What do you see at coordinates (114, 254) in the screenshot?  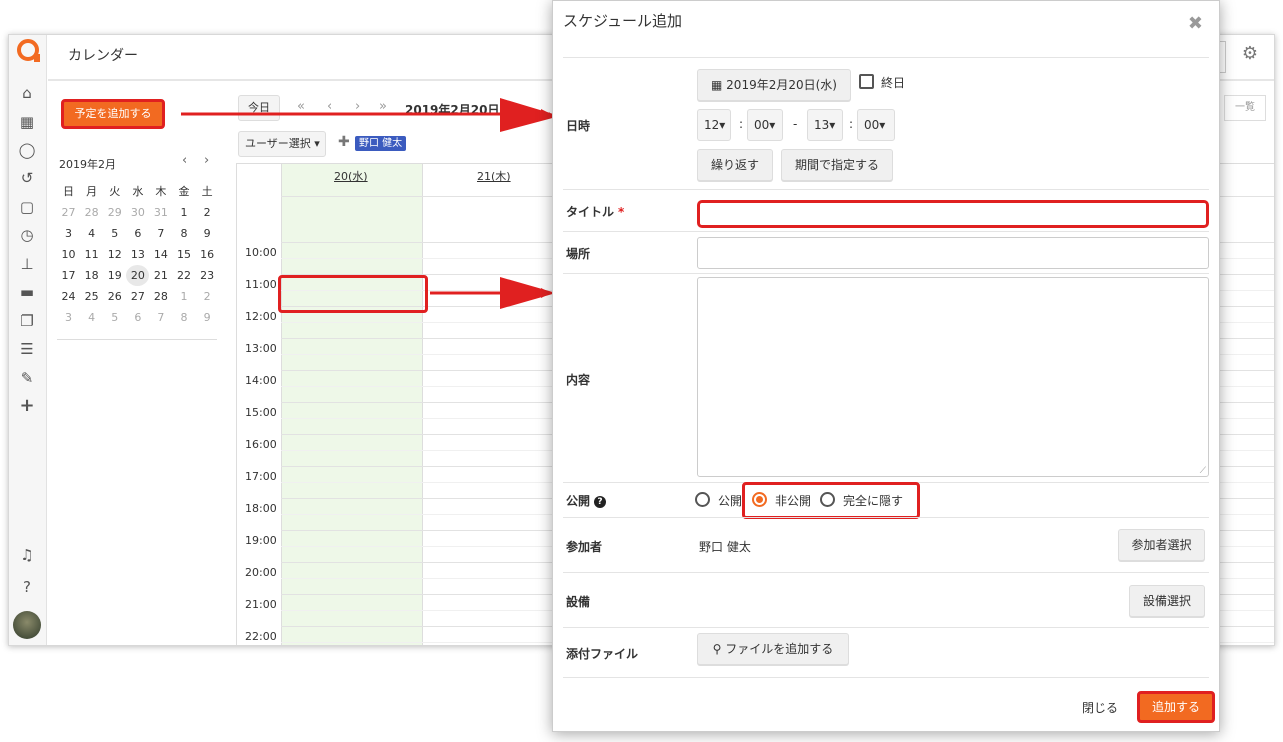 I see `day-cell: 12` at bounding box center [114, 254].